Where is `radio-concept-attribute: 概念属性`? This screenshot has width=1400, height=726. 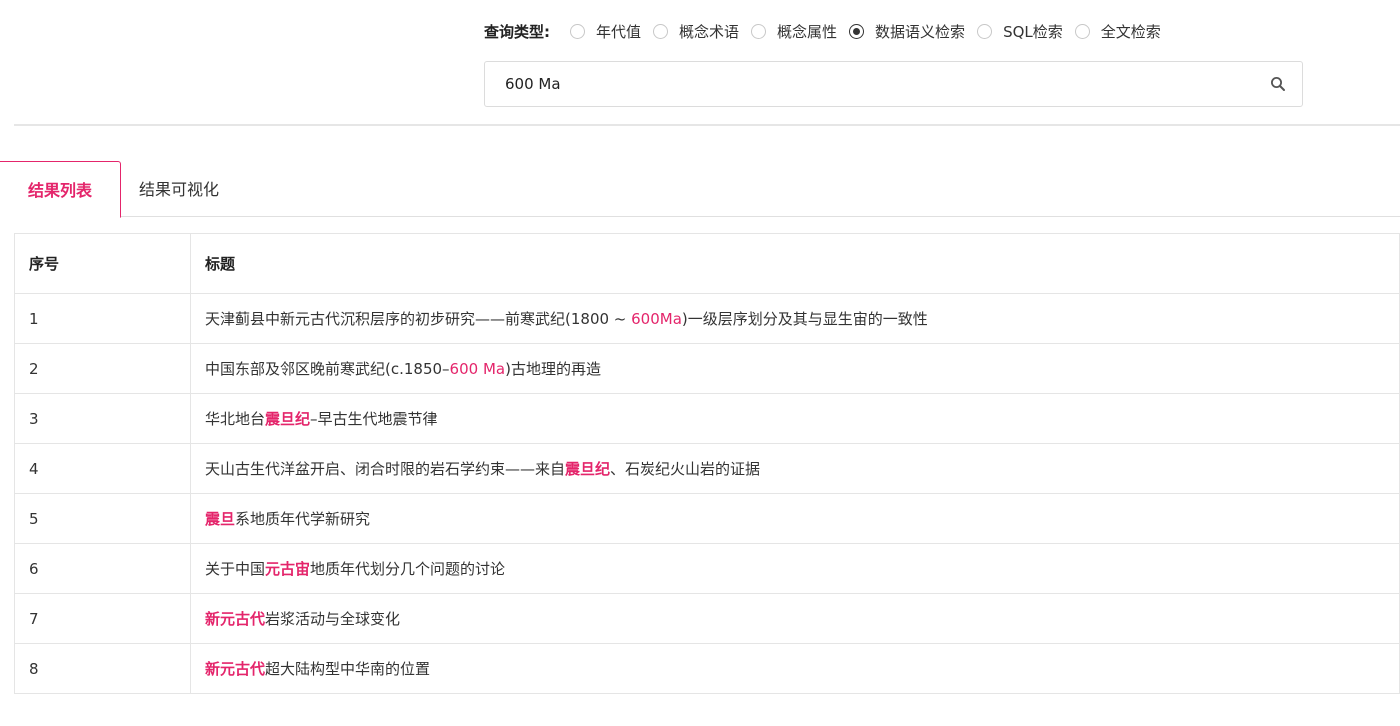
radio-concept-attribute: 概念属性 is located at coordinates (794, 31).